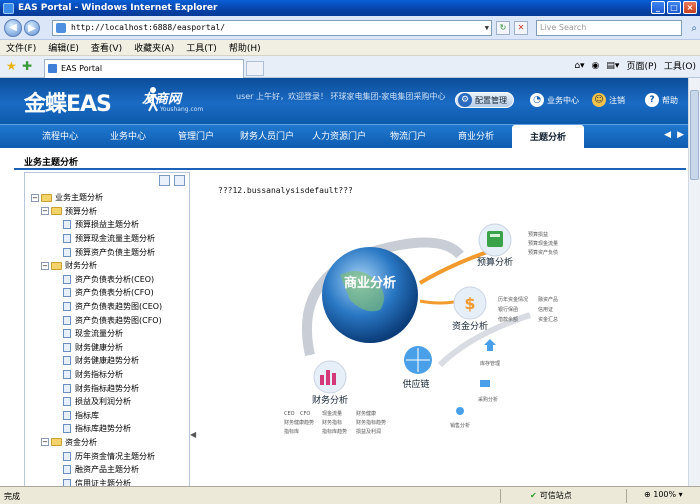 The height and width of the screenshot is (504, 700). Describe the element at coordinates (554, 100) in the screenshot. I see `business-center-link: ◔ 业务中心` at that location.